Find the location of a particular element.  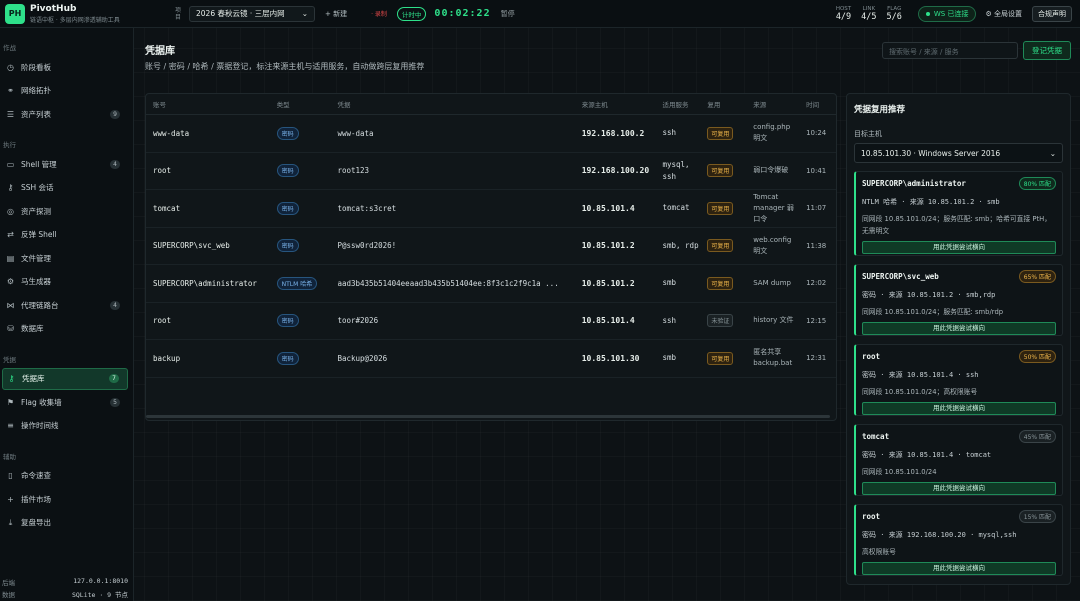

new-project-button: + 新建 is located at coordinates (336, 14).